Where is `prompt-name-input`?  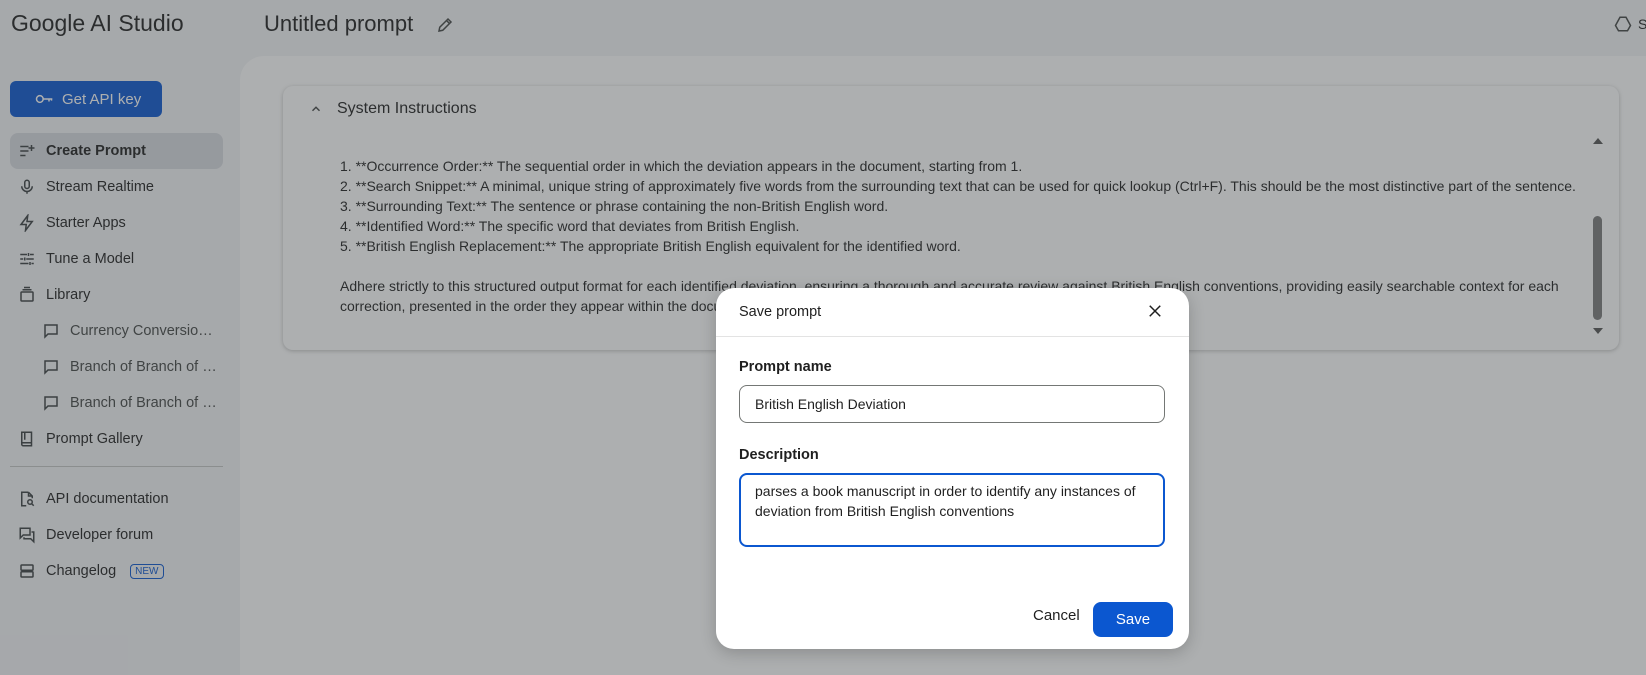 prompt-name-input is located at coordinates (952, 404).